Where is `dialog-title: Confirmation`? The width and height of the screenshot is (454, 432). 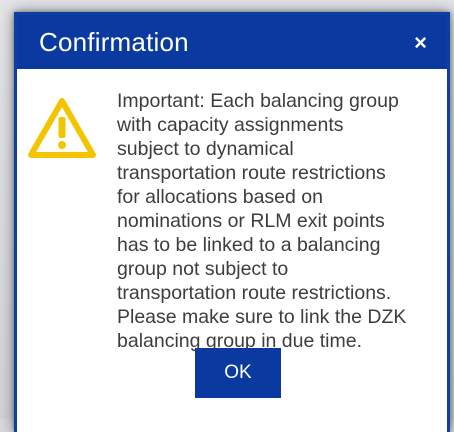 dialog-title: Confirmation is located at coordinates (114, 41).